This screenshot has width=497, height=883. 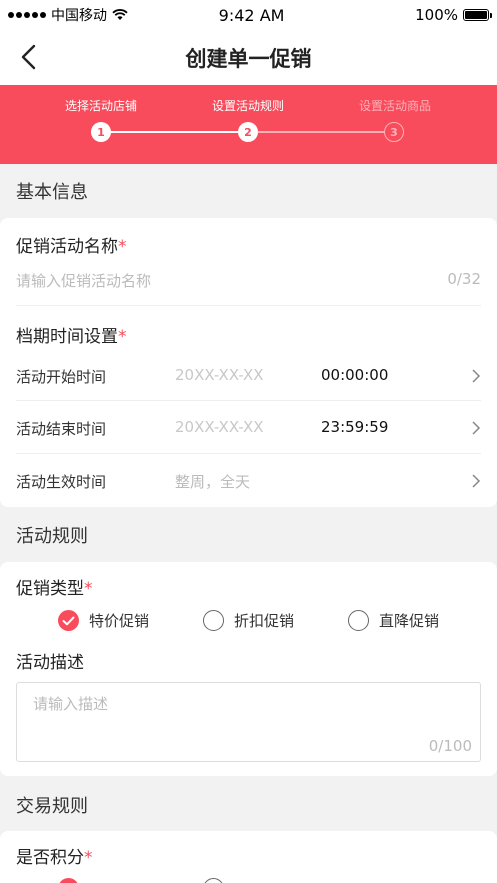 I want to click on end-time-row: 活动结束时间 20XX-XX-XX 23:59:59, so click(x=248, y=428).